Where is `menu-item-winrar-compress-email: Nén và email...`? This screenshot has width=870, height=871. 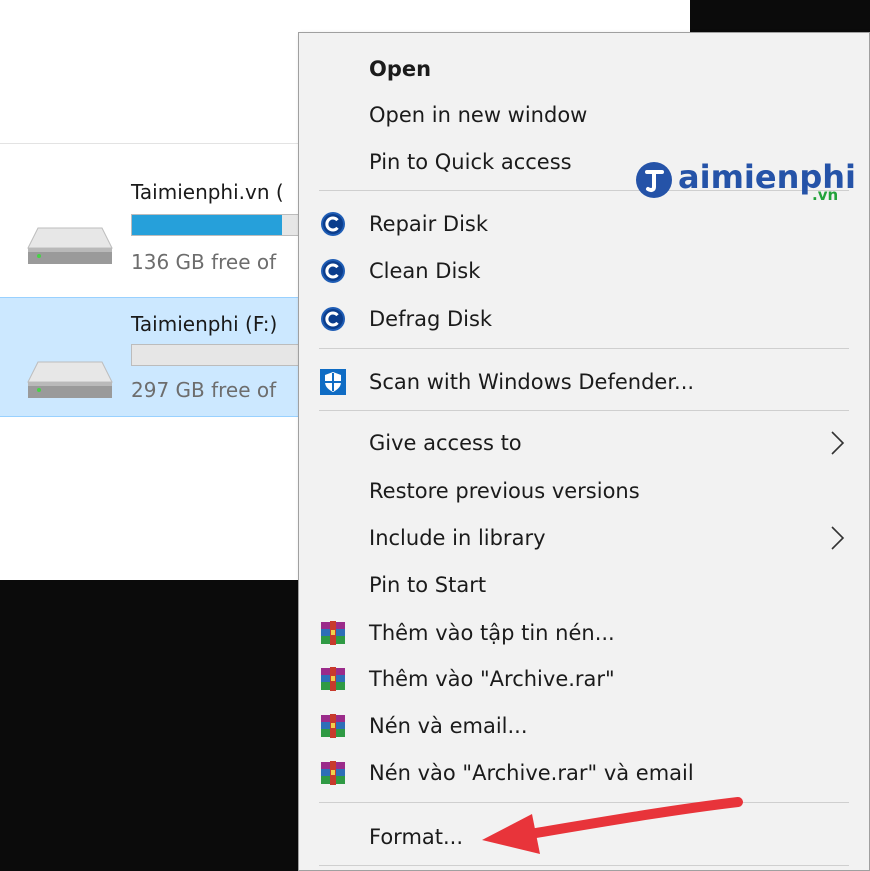
menu-item-winrar-compress-email: Nén và email... is located at coordinates (584, 726).